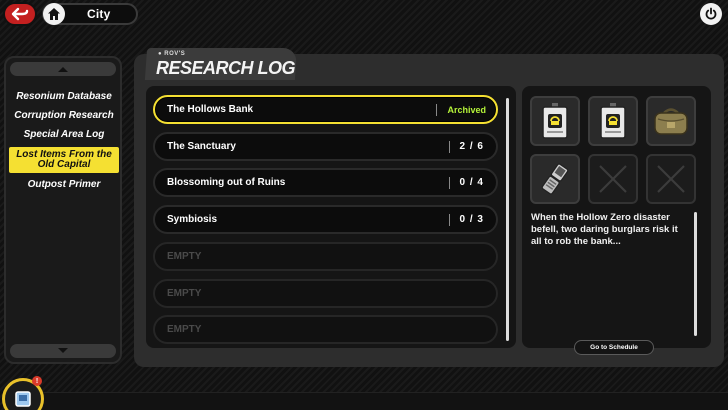  I want to click on go-to-schedule-button: Go to Schedule, so click(614, 347).